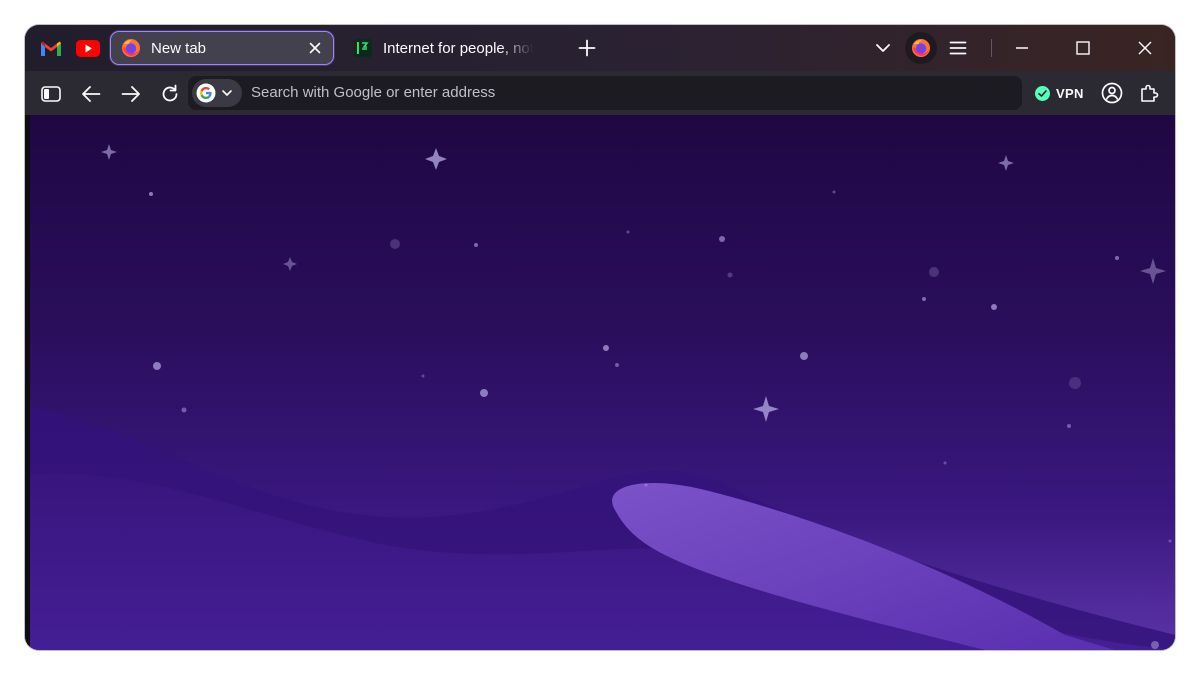  Describe the element at coordinates (217, 93) in the screenshot. I see `search-engine-selector` at that location.